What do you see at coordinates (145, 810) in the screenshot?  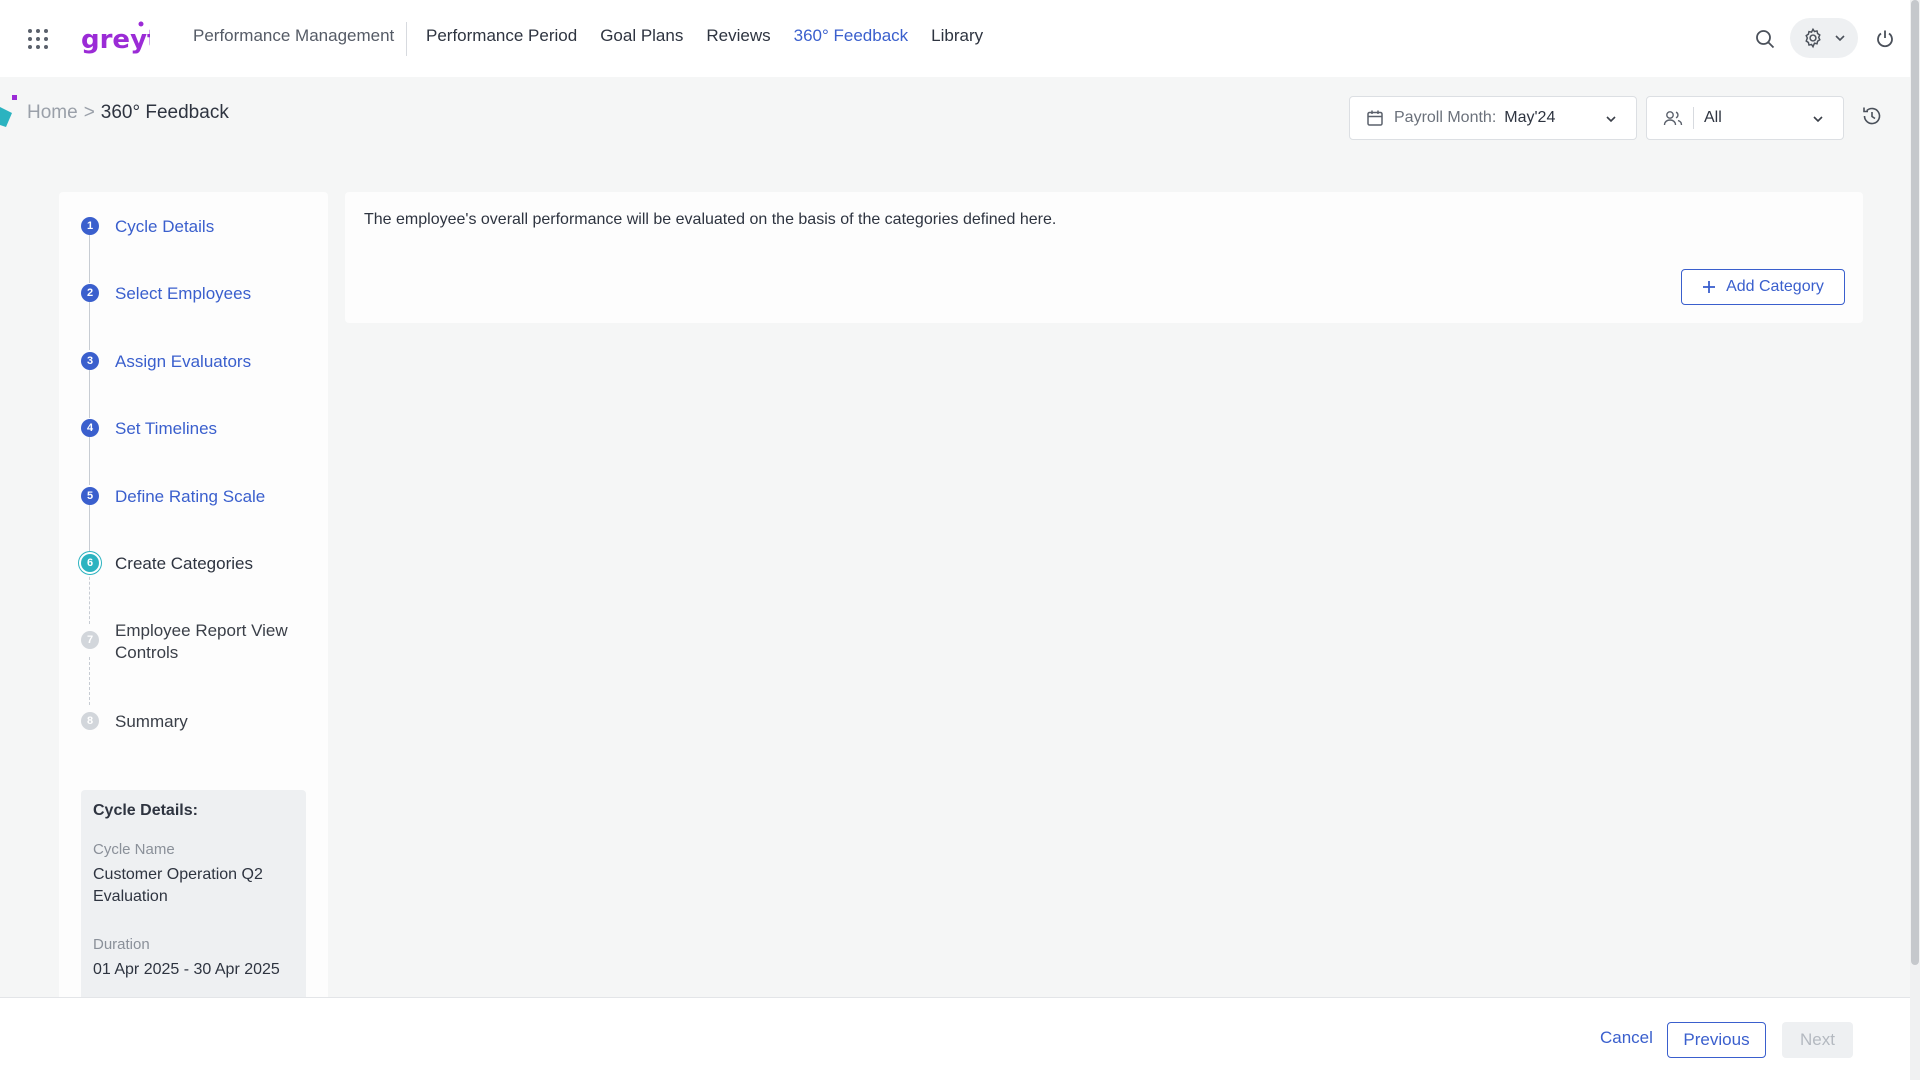 I see `cycle-details-title: Cycle Details:` at bounding box center [145, 810].